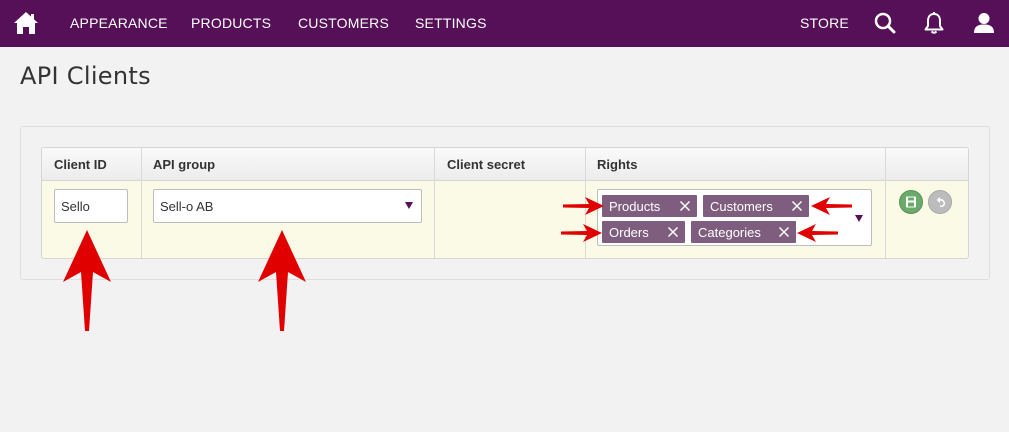 The width and height of the screenshot is (1009, 432). Describe the element at coordinates (343, 23) in the screenshot. I see `nav-item-customers: CUSTOMERS` at that location.